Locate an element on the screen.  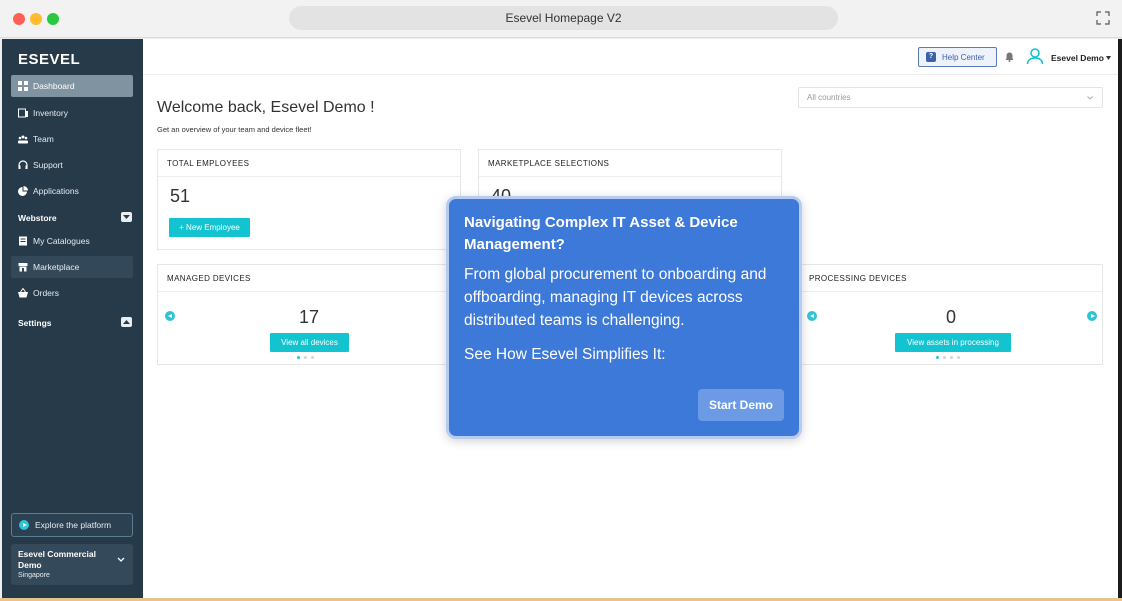
store-icon is located at coordinates (23, 267).